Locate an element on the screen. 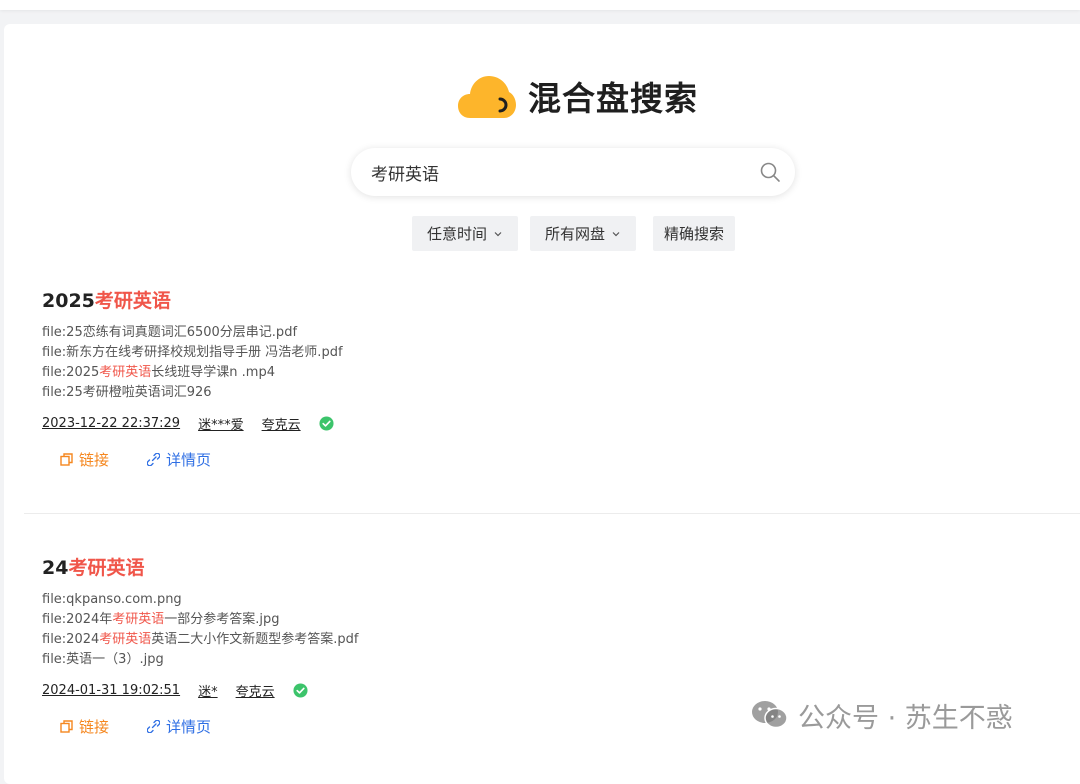 This screenshot has height=784, width=1080. file-name: file:2024 is located at coordinates (71, 639).